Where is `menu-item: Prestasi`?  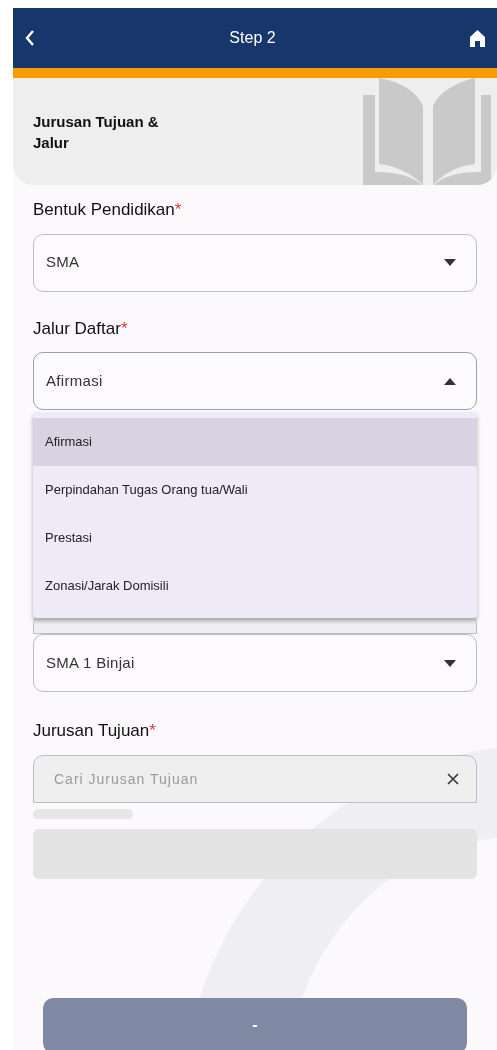
menu-item: Prestasi is located at coordinates (255, 538).